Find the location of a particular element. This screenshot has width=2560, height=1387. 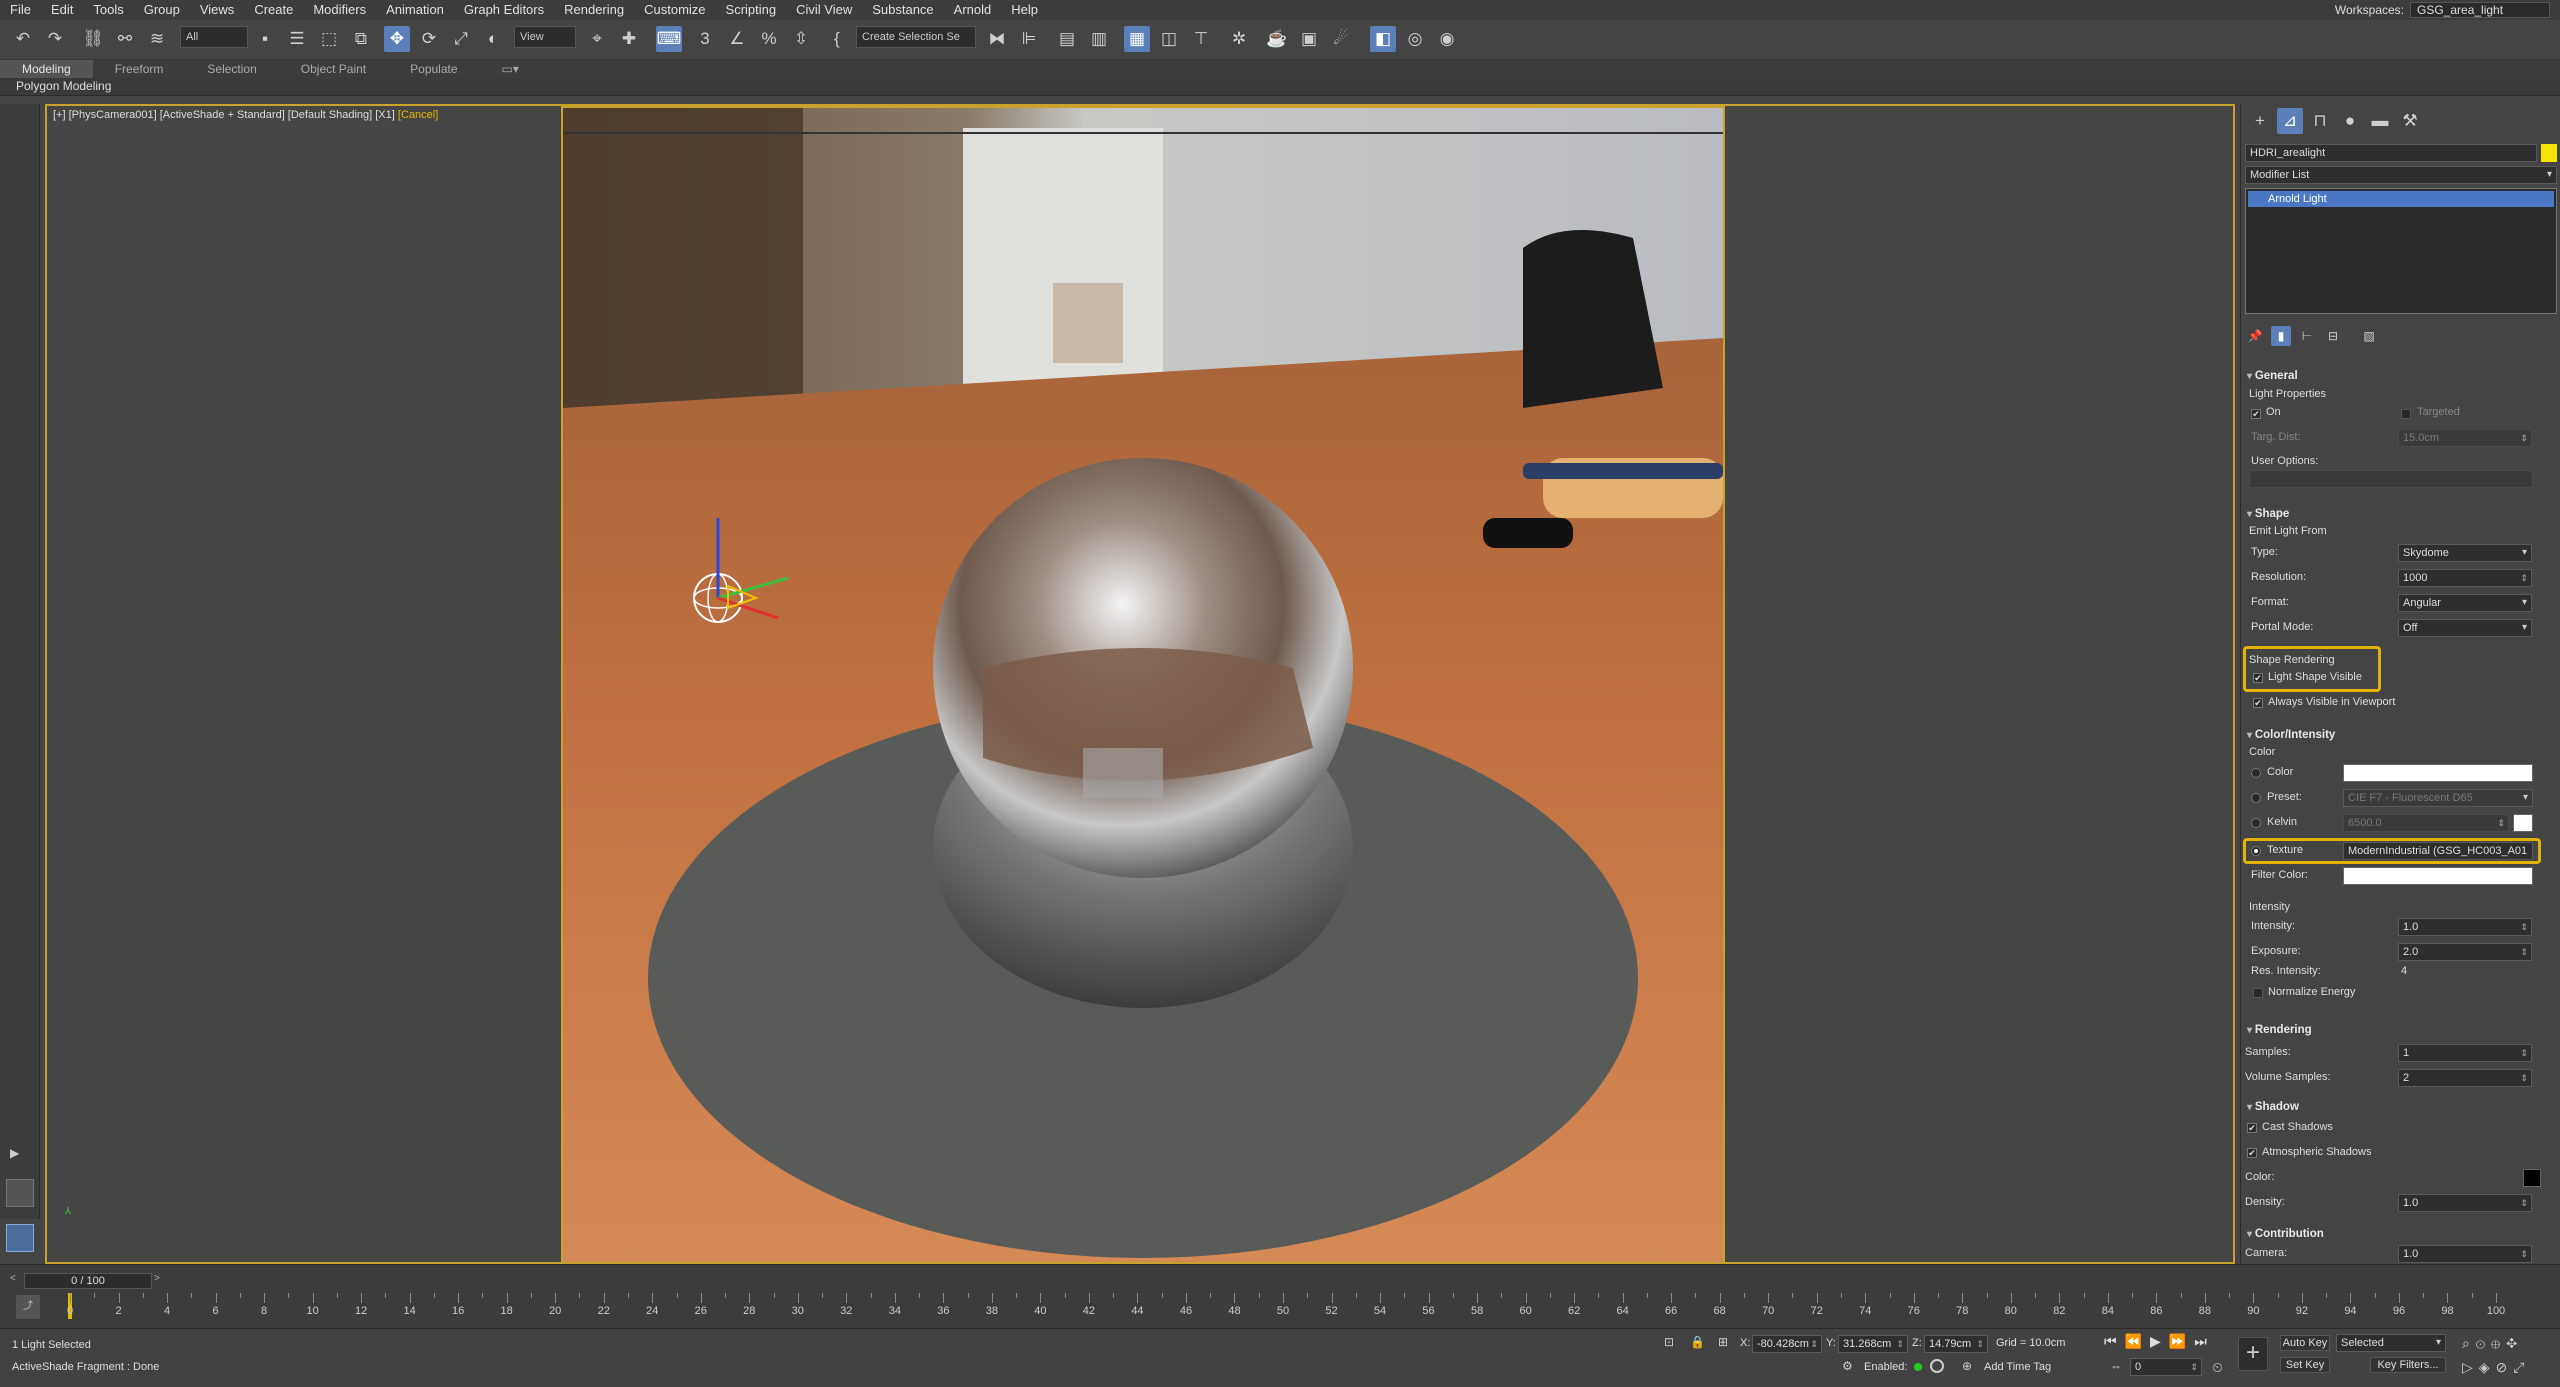

make-unique-icon: ⊢ is located at coordinates (2307, 336).